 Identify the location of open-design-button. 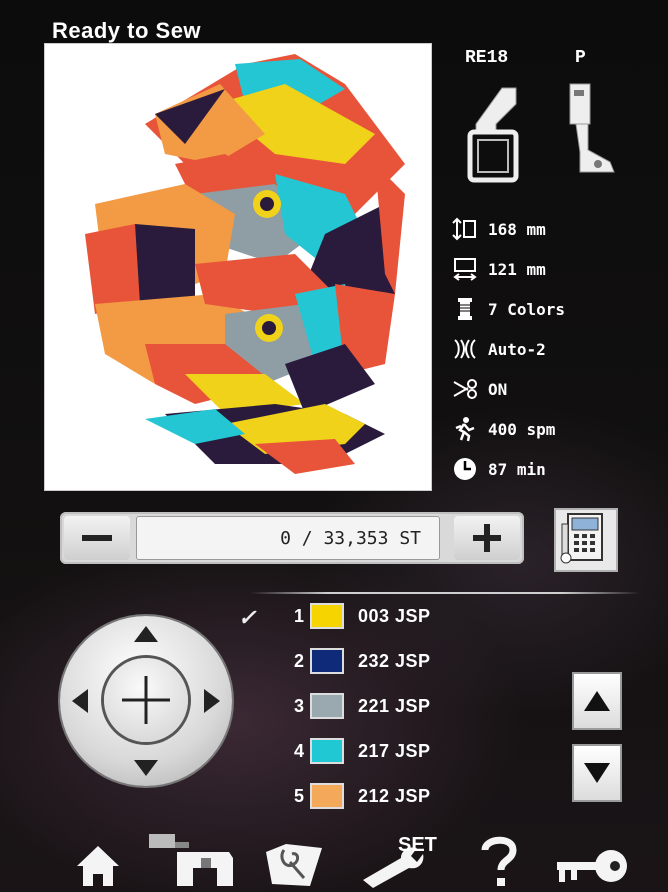
(294, 849).